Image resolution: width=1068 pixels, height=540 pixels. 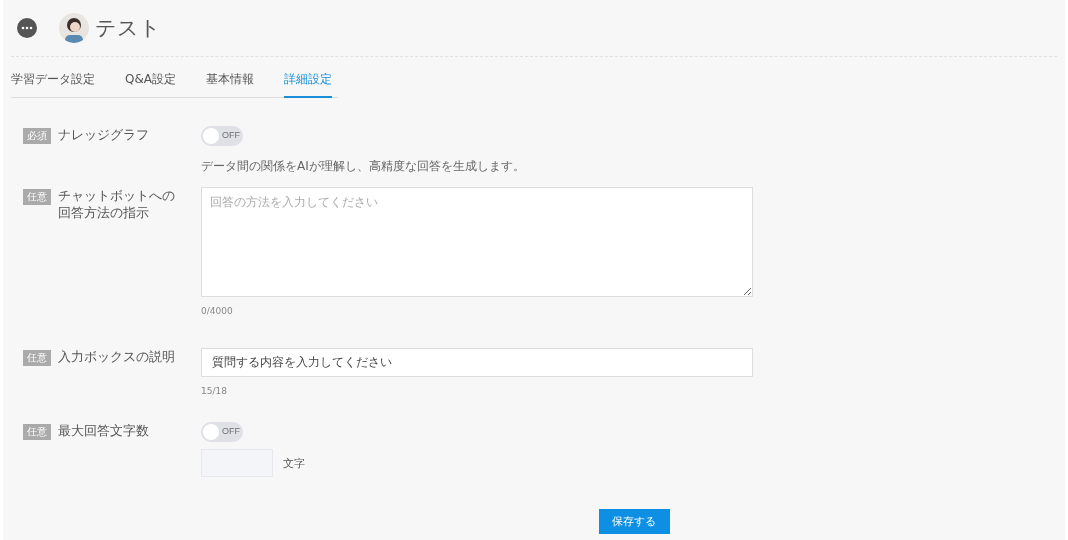 What do you see at coordinates (363, 166) in the screenshot?
I see `hint-text: データ間の関係をAIが理解し、高精度な回答を生成します。` at bounding box center [363, 166].